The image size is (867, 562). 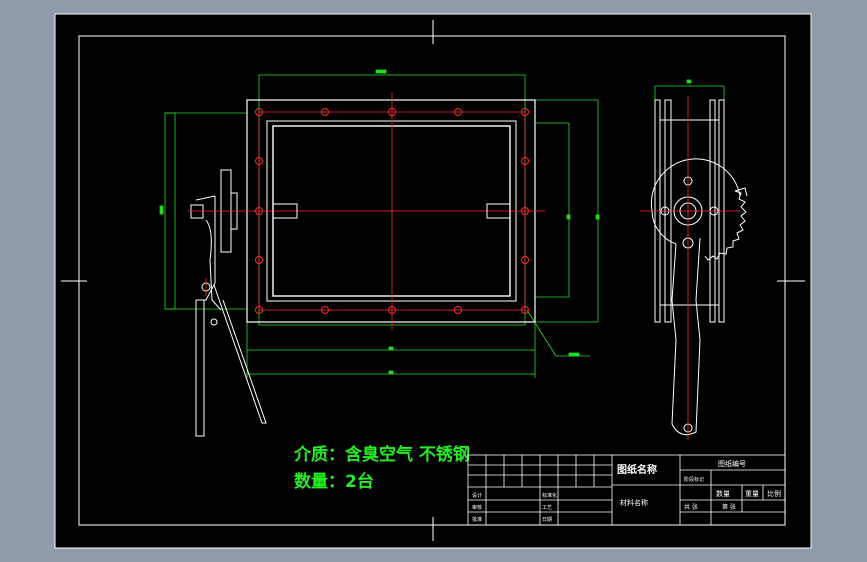 What do you see at coordinates (381, 454) in the screenshot?
I see `note-medium: 介质：含臭空气 不锈钢` at bounding box center [381, 454].